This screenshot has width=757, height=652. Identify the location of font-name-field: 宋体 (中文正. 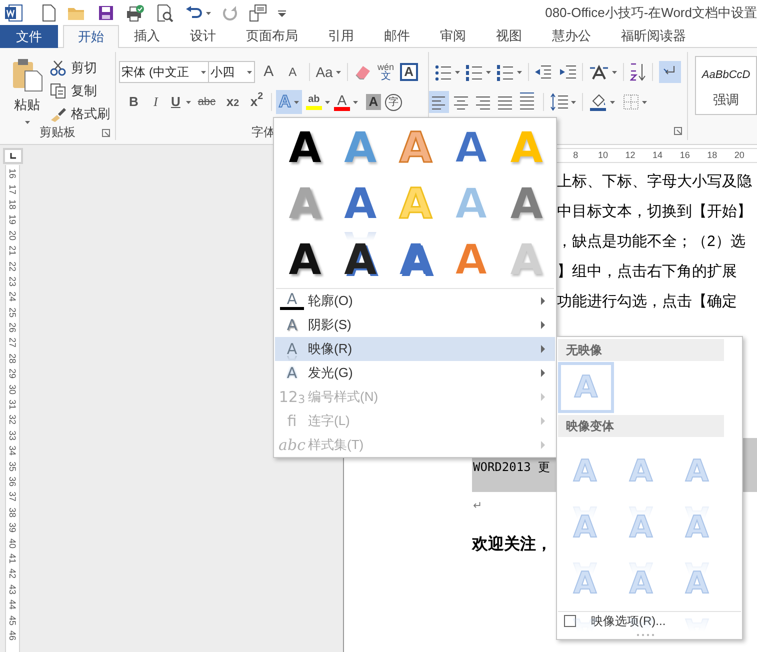
(163, 72).